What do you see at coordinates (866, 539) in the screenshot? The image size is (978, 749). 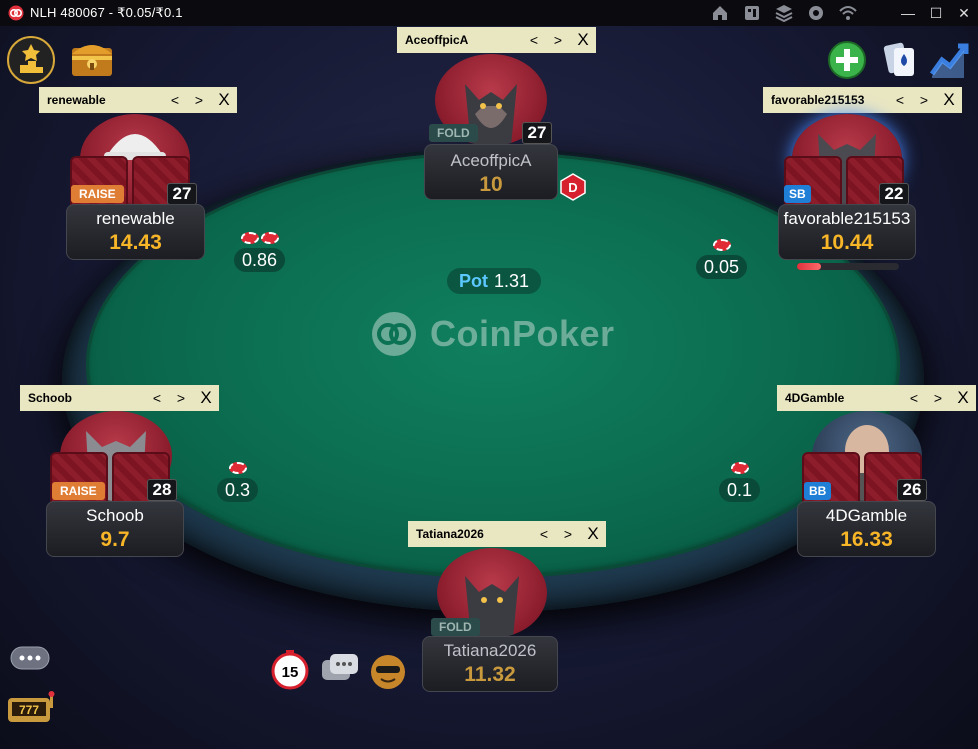 I see `player-stack: 16.33` at bounding box center [866, 539].